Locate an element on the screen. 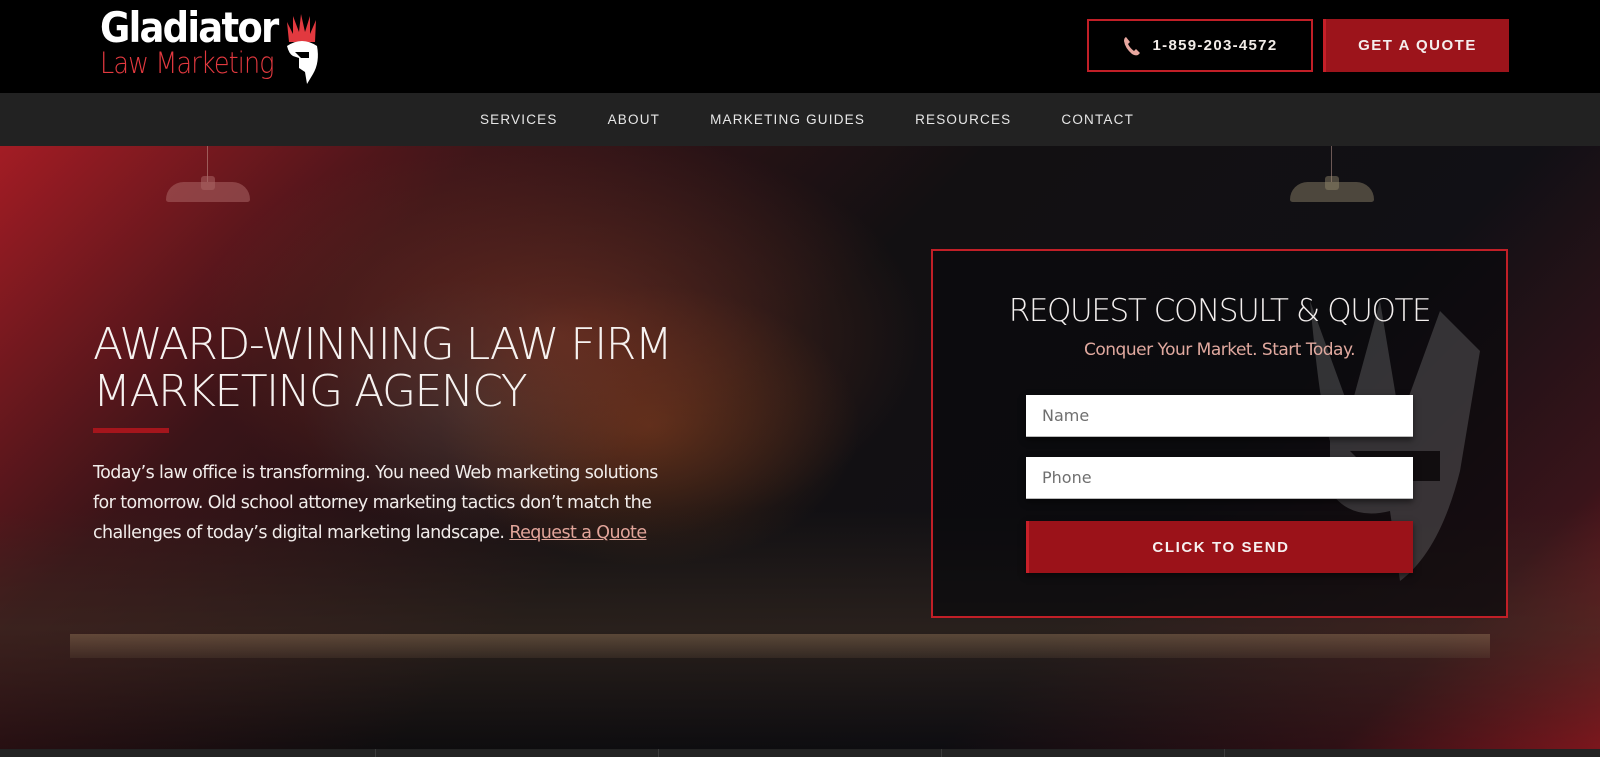 The image size is (1600, 757). logo: Gladiator Law Marketing is located at coordinates (212, 46).